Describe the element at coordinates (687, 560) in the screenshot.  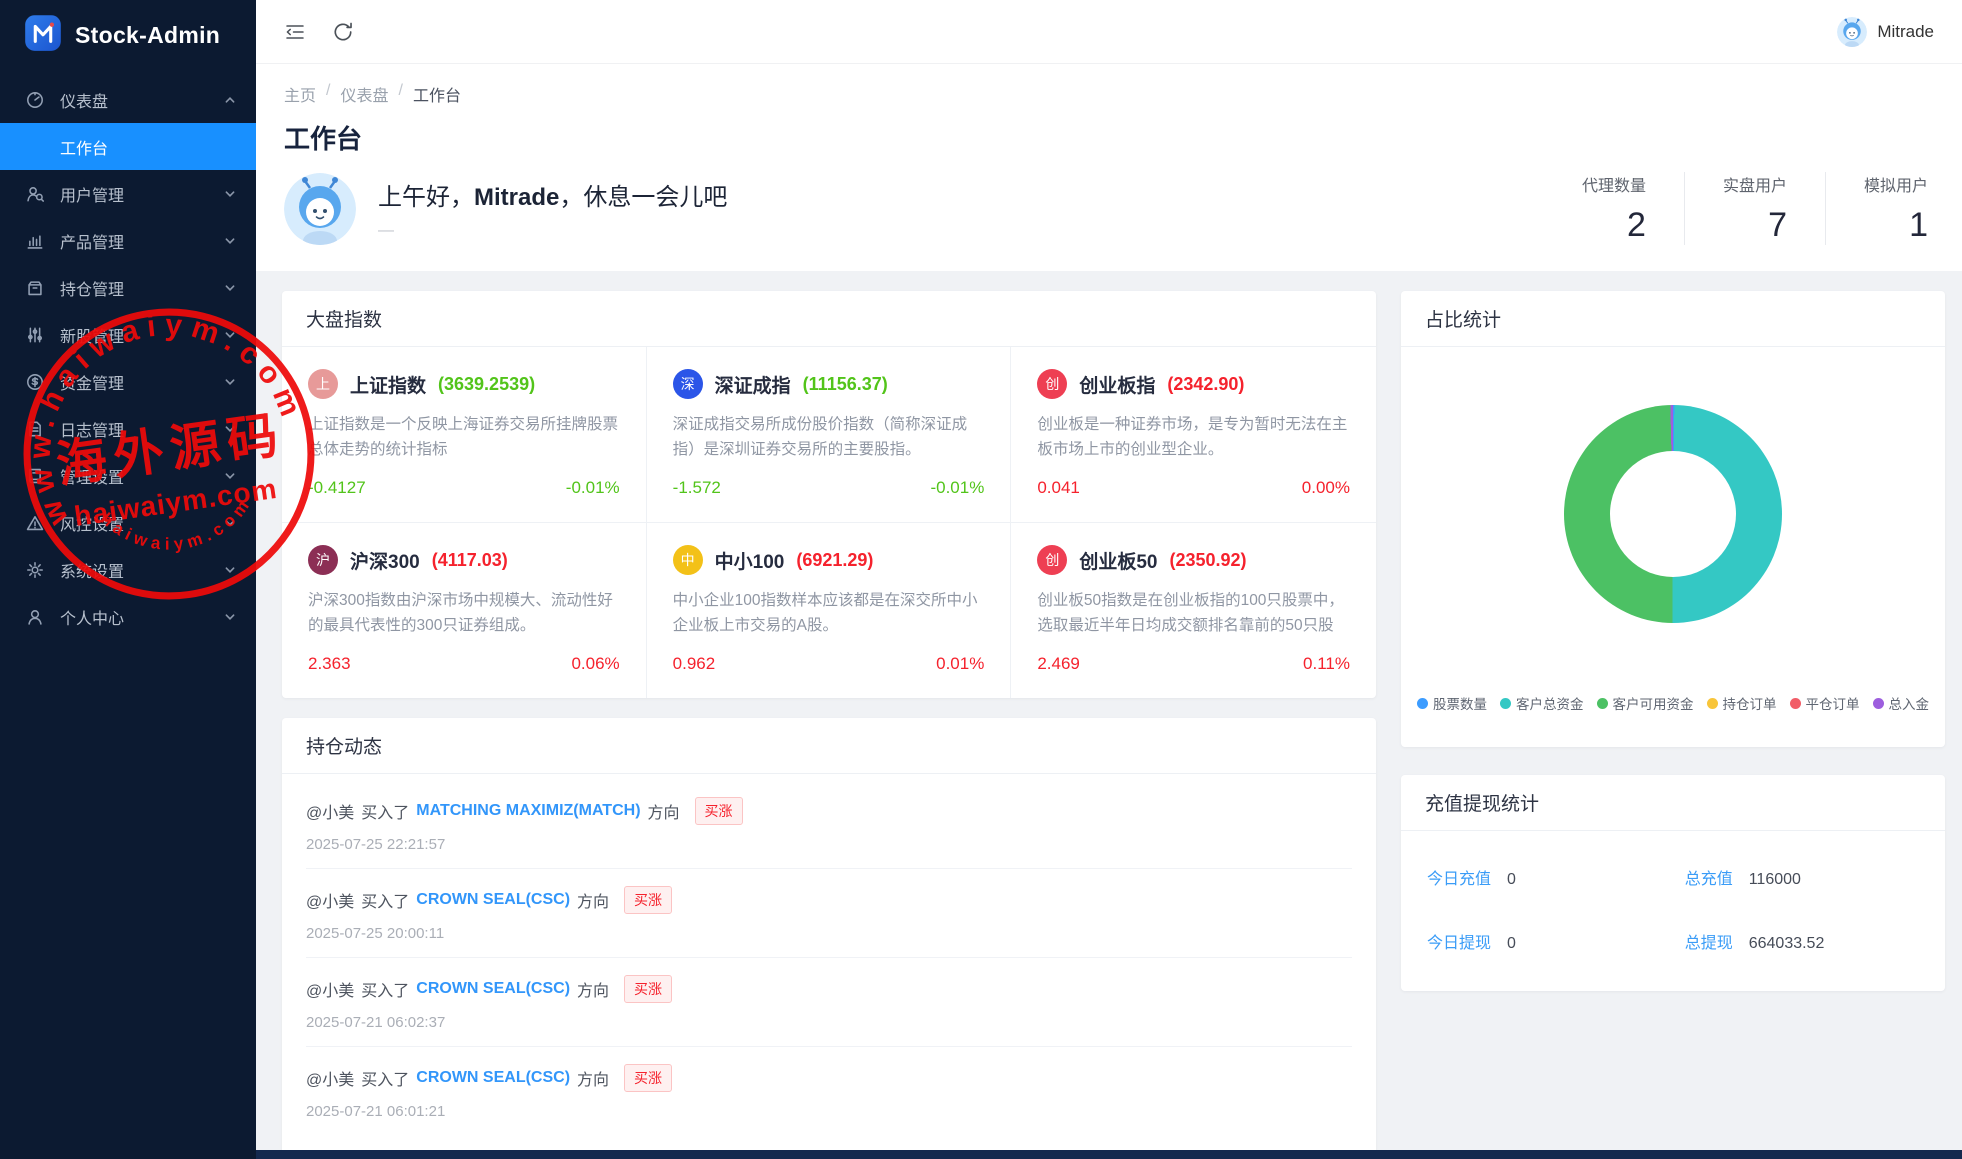
I see `index-badge-icon: 中` at that location.